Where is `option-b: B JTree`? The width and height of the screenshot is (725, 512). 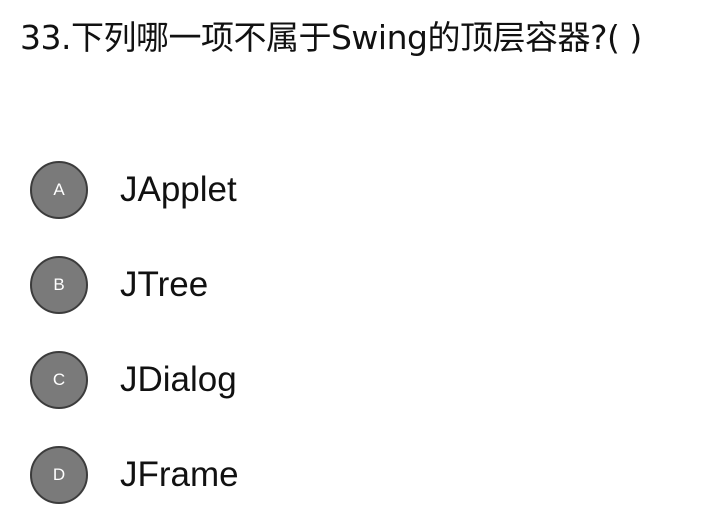 option-b: B JTree is located at coordinates (355, 285).